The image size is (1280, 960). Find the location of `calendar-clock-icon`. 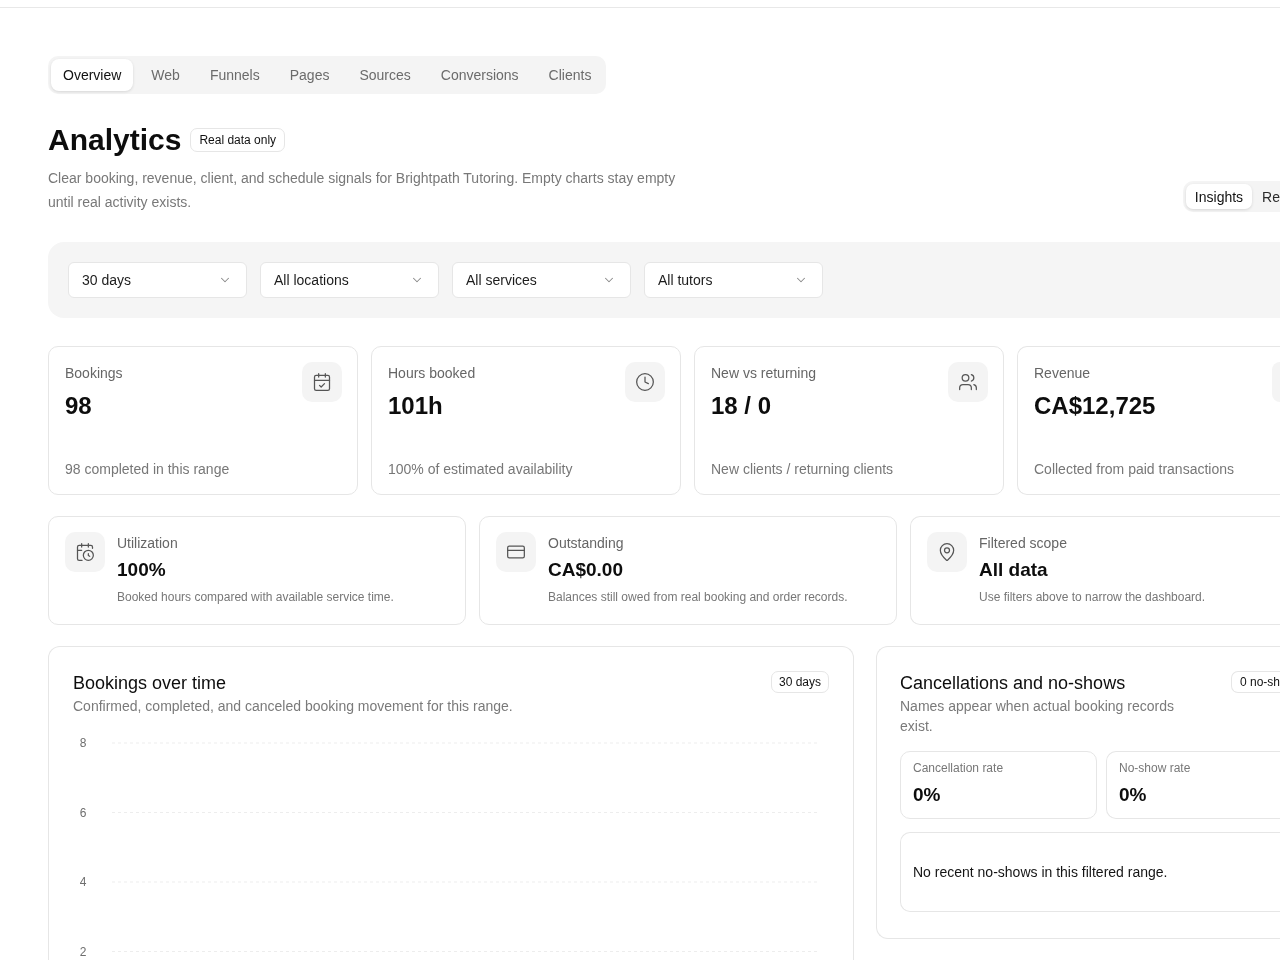

calendar-clock-icon is located at coordinates (85, 552).